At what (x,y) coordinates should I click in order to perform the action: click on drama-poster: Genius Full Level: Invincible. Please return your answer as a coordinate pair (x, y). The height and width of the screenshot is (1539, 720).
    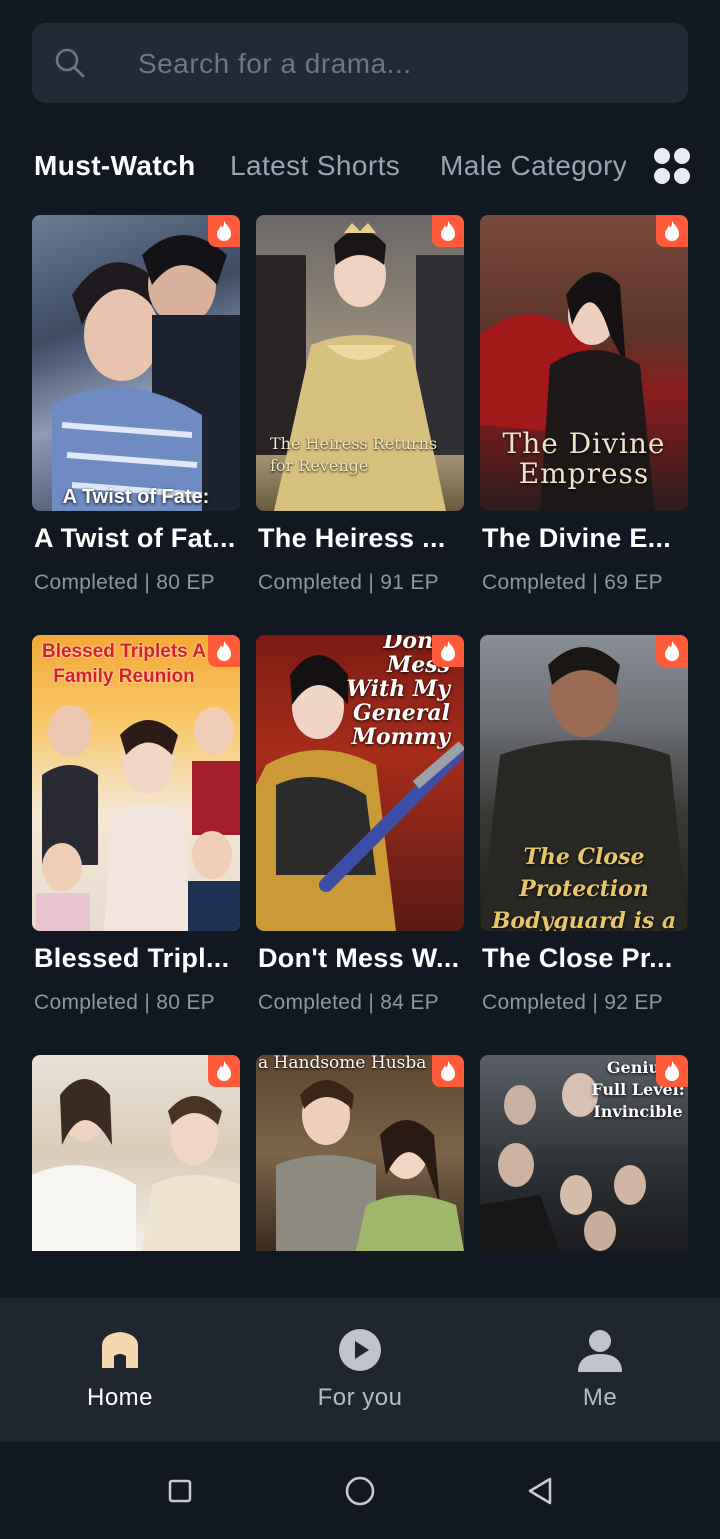
    Looking at the image, I should click on (584, 1153).